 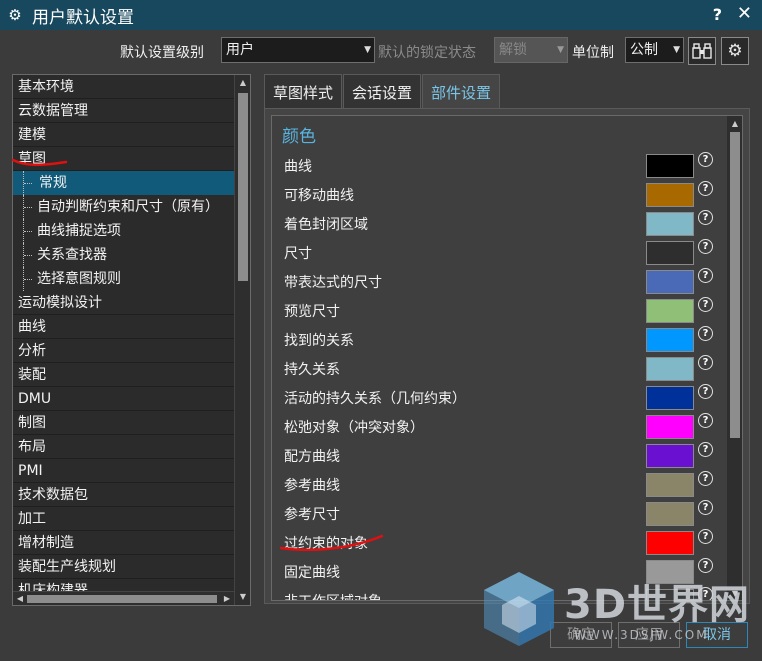 What do you see at coordinates (654, 50) in the screenshot?
I see `unit-system-select: 公制 ▼` at bounding box center [654, 50].